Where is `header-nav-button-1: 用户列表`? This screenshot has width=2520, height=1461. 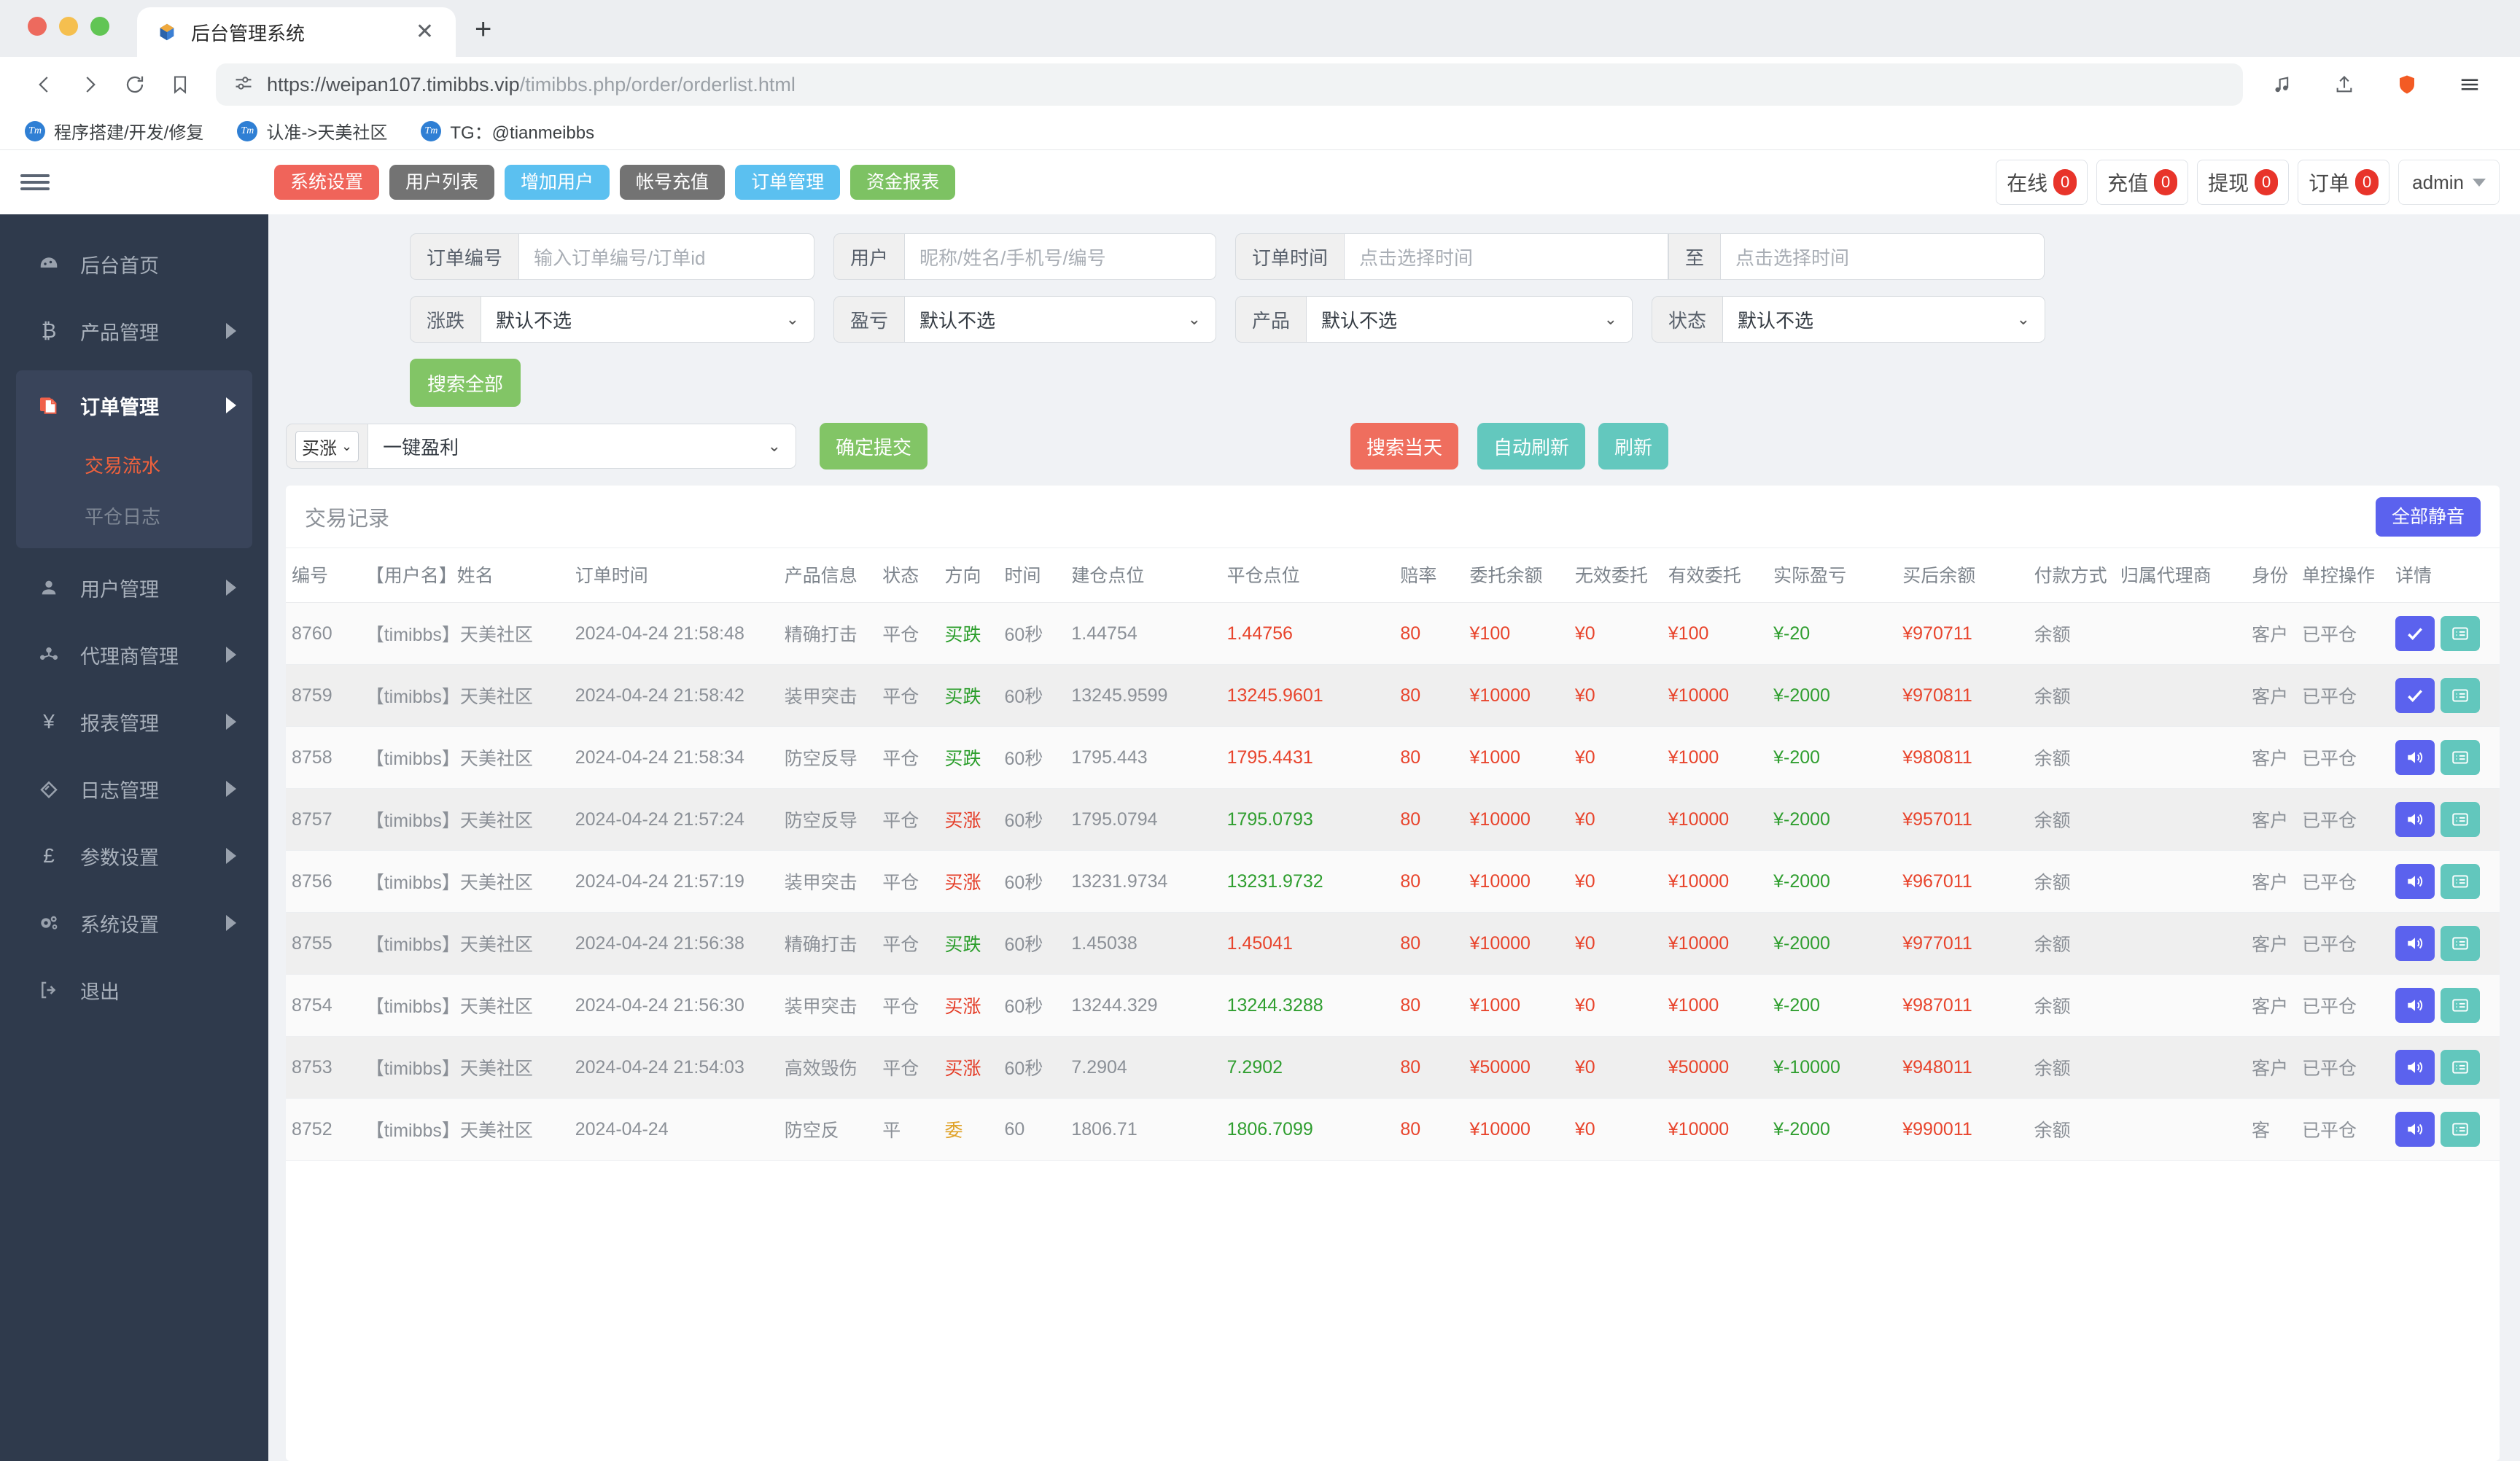 header-nav-button-1: 用户列表 is located at coordinates (442, 182).